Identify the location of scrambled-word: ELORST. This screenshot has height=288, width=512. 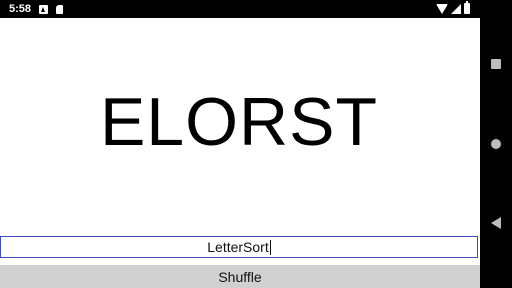
(239, 122).